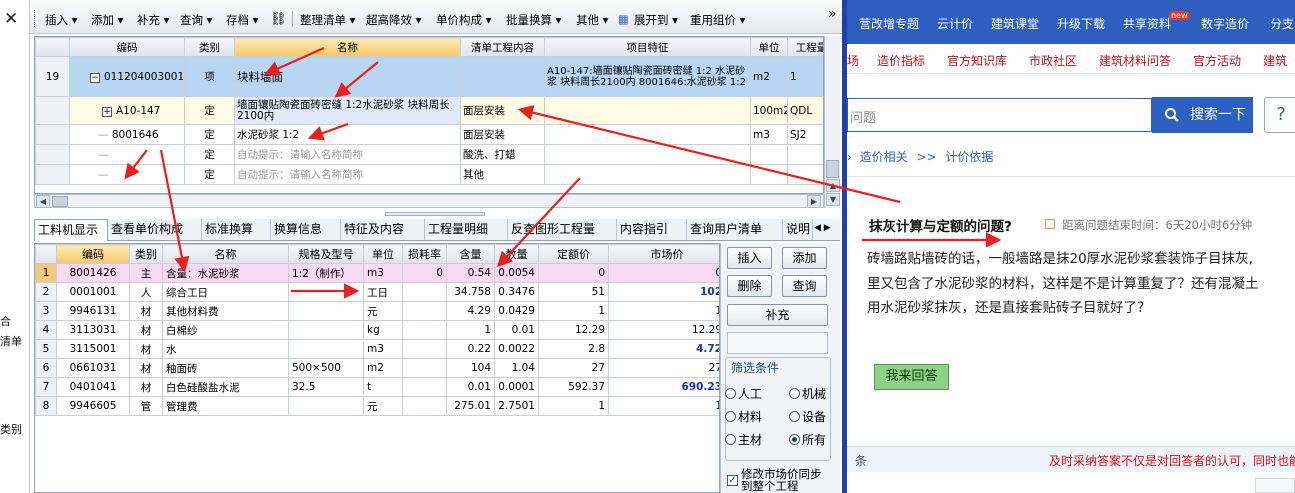 This screenshot has height=493, width=1295. I want to click on col-header-market-price: 市场价, so click(663, 254).